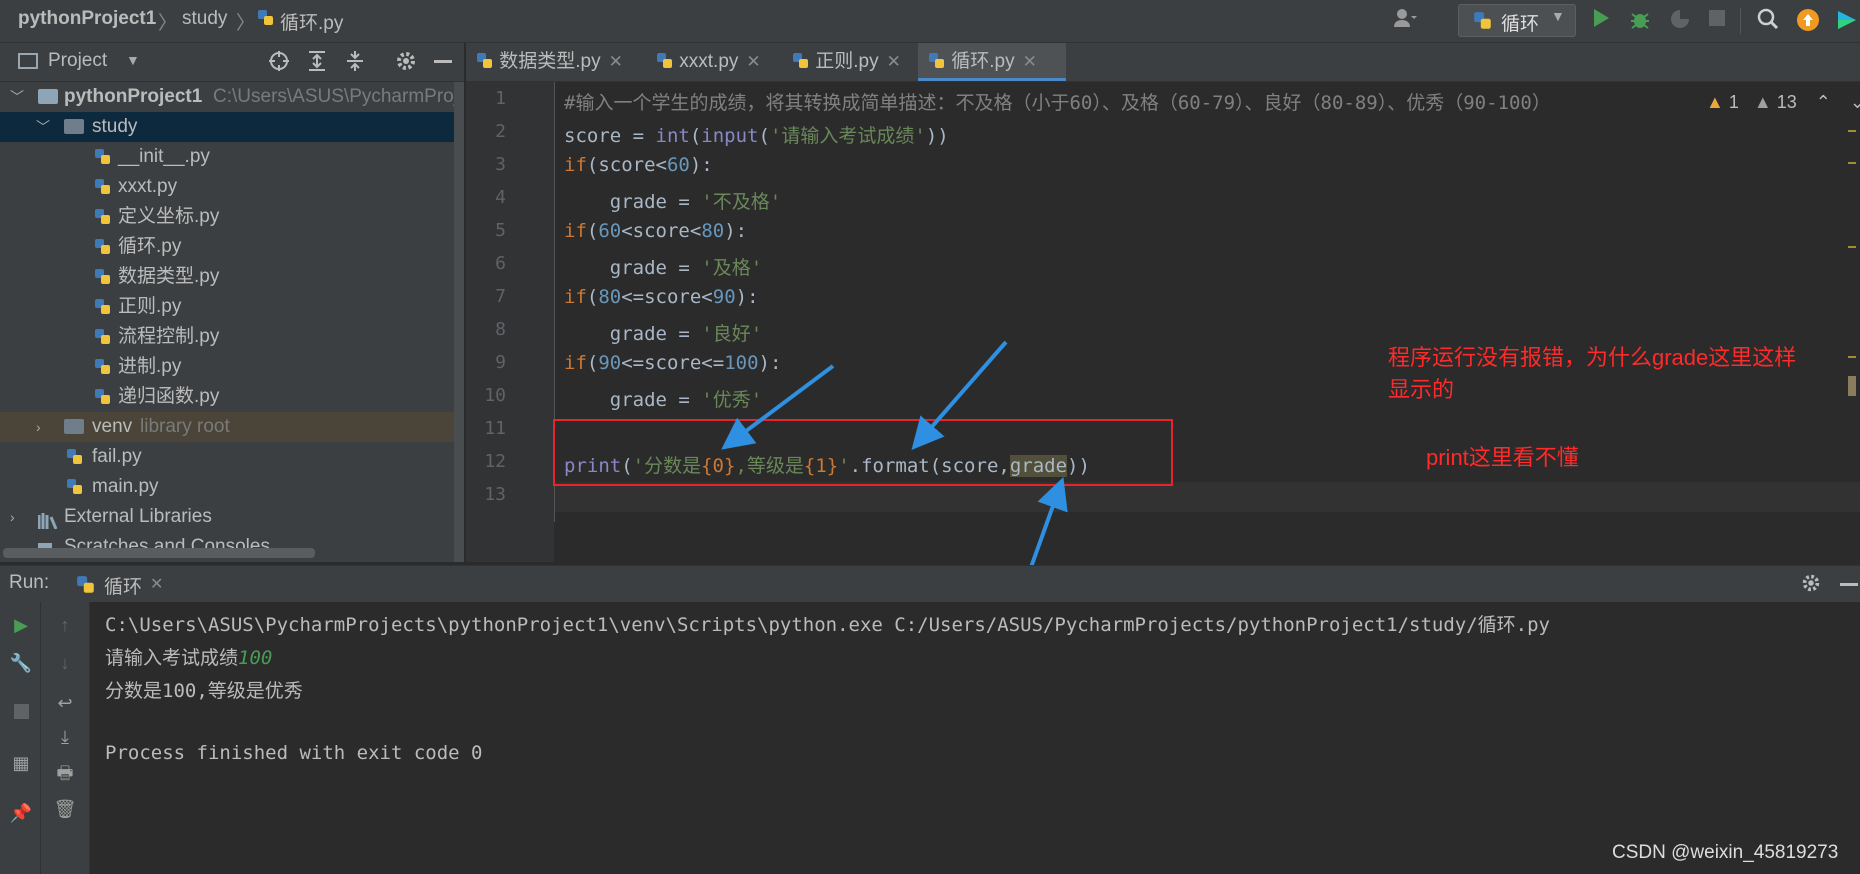 The image size is (1860, 874). What do you see at coordinates (65, 625) in the screenshot?
I see `arrow-up-icon: ↑` at bounding box center [65, 625].